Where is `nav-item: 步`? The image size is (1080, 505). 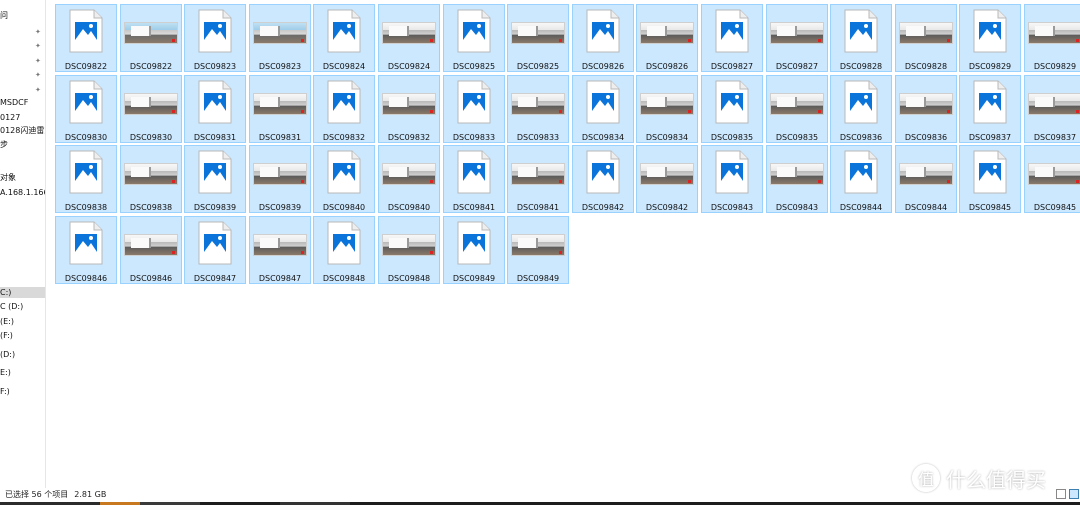
nav-item: 步 is located at coordinates (4, 144).